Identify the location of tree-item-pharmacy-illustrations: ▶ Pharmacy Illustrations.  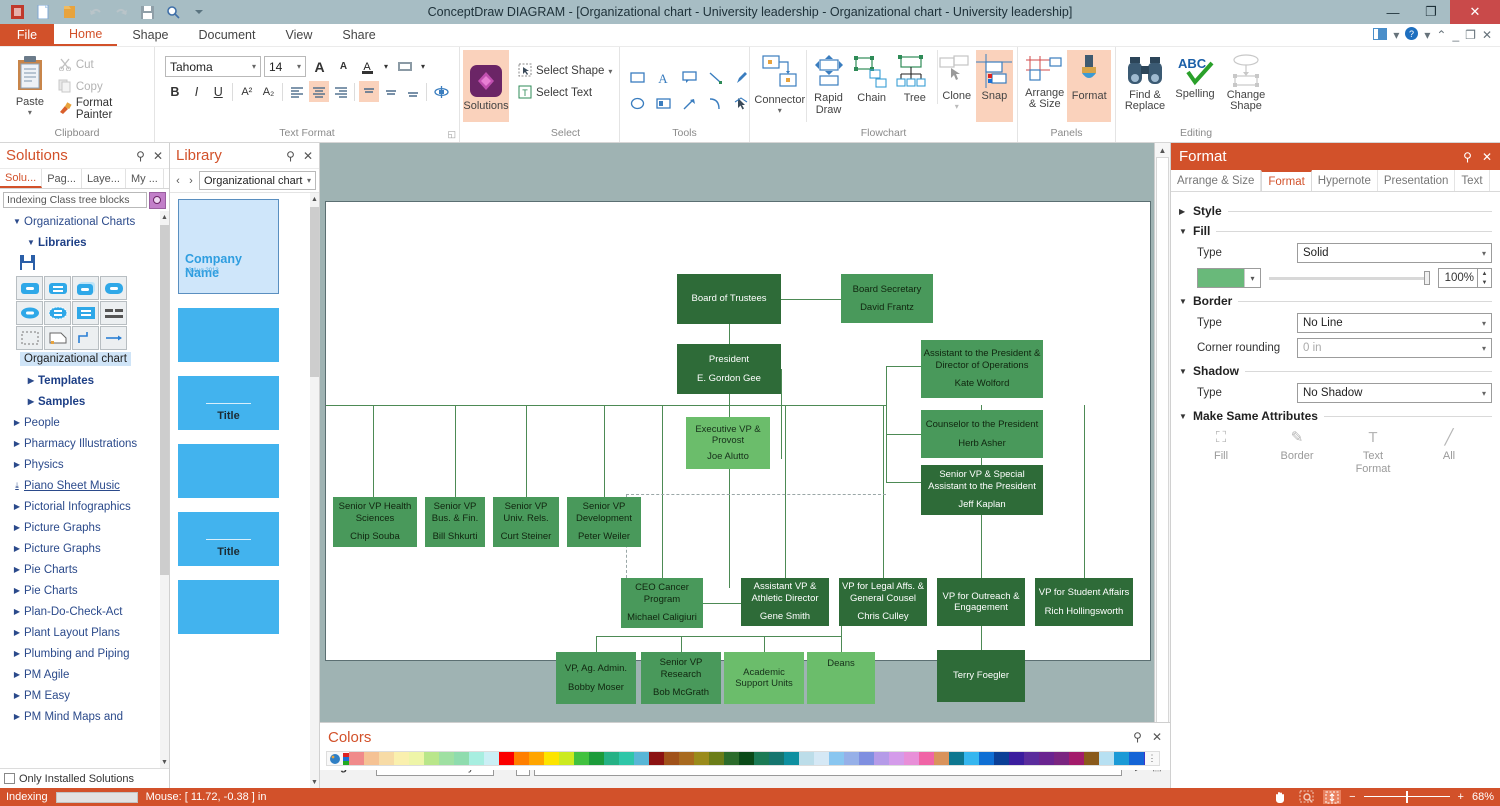
(85, 443).